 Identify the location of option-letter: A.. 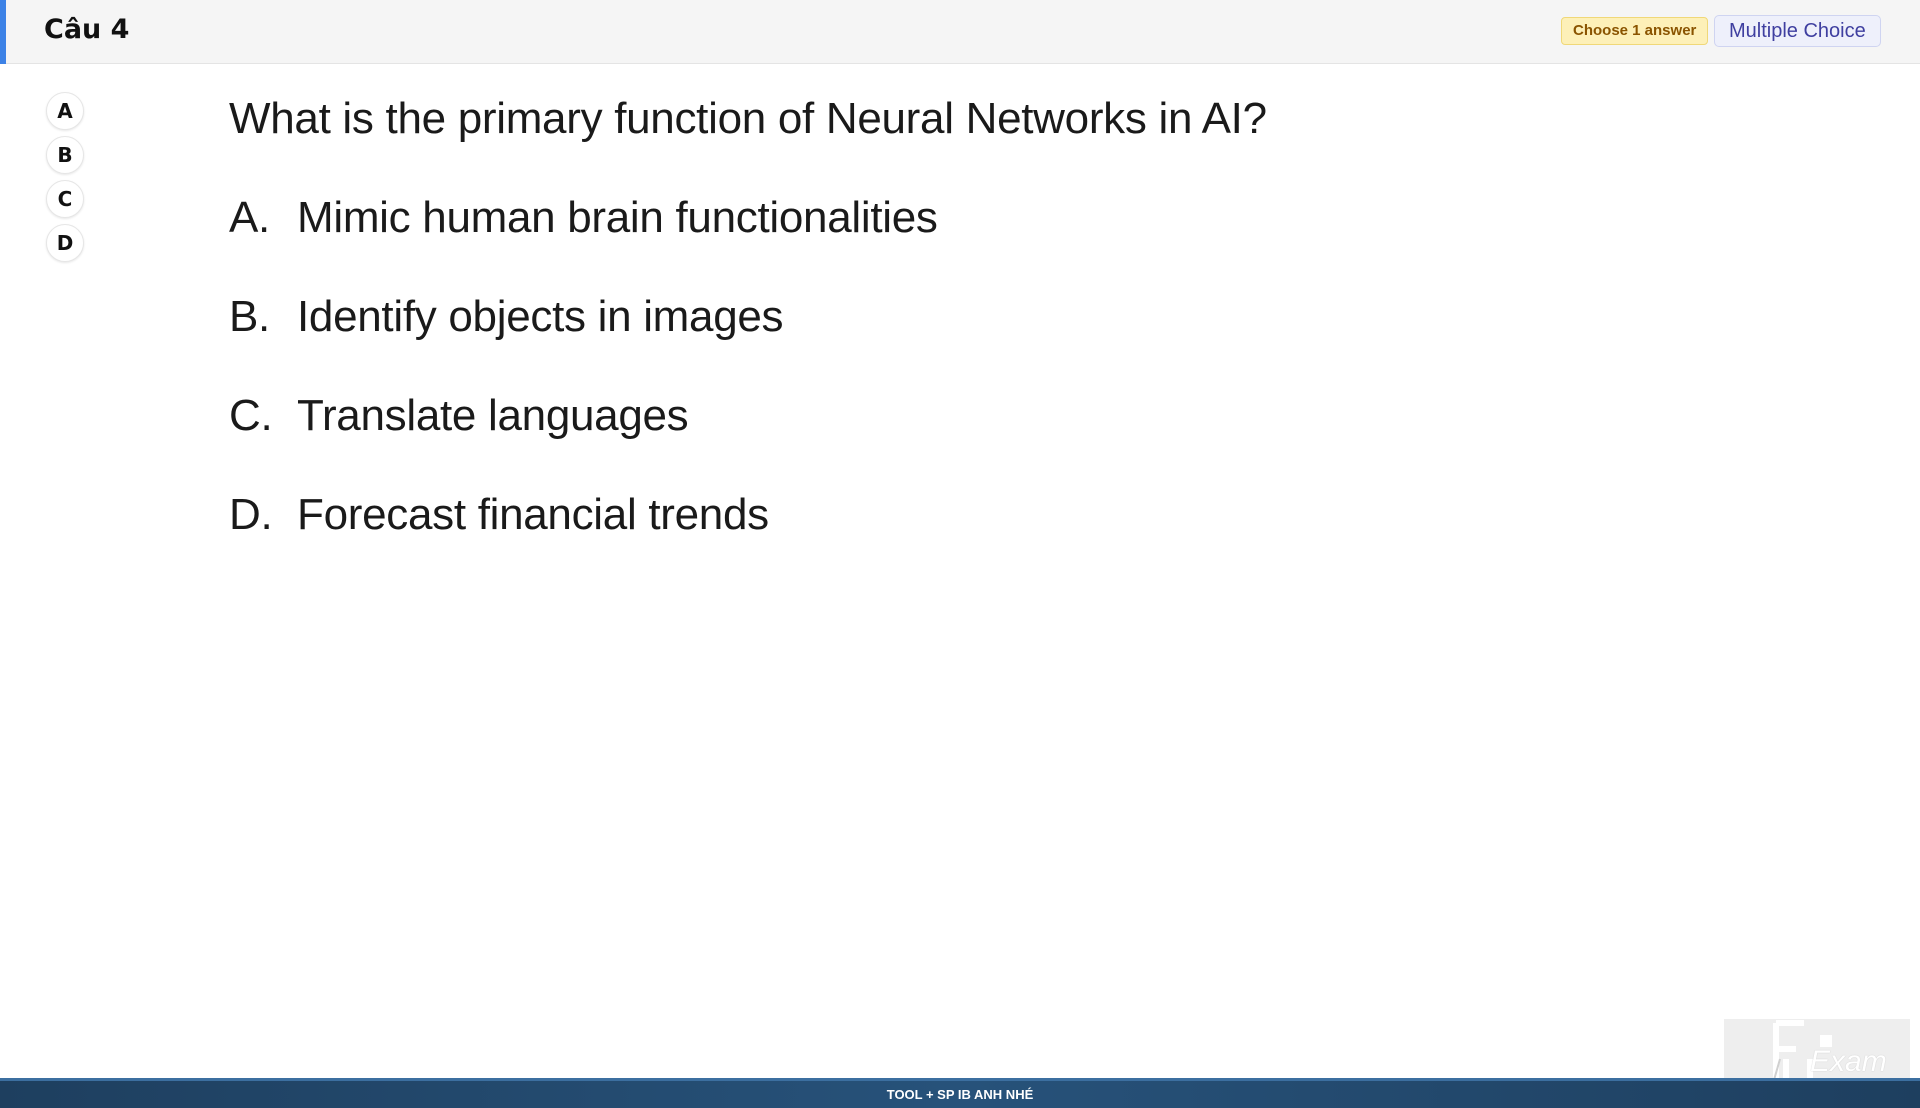
(249, 217).